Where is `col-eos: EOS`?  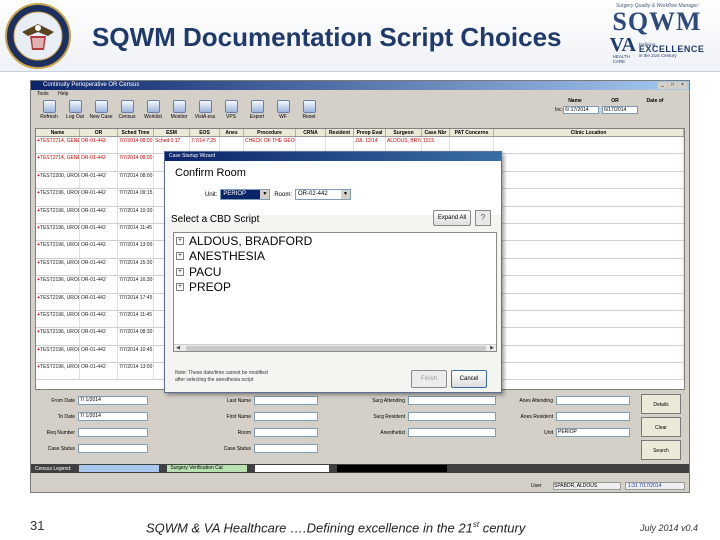 col-eos: EOS is located at coordinates (205, 132).